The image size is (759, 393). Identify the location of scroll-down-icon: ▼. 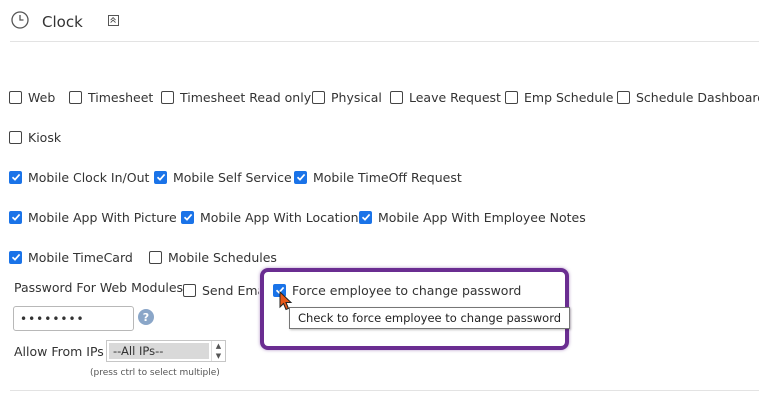
(218, 356).